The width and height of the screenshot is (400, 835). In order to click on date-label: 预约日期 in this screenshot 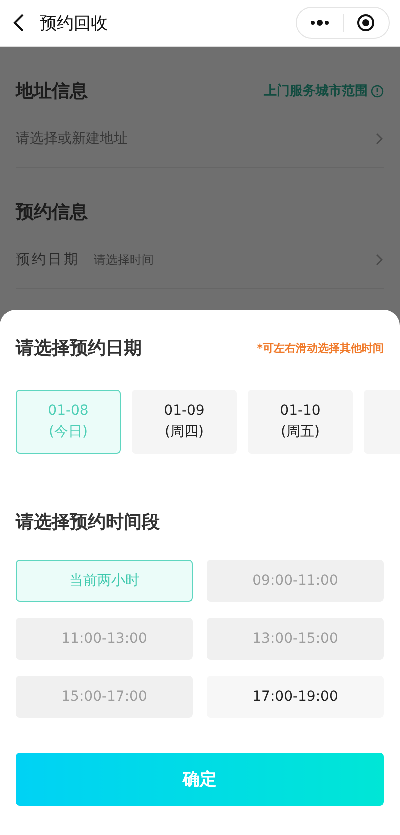, I will do `click(48, 260)`.